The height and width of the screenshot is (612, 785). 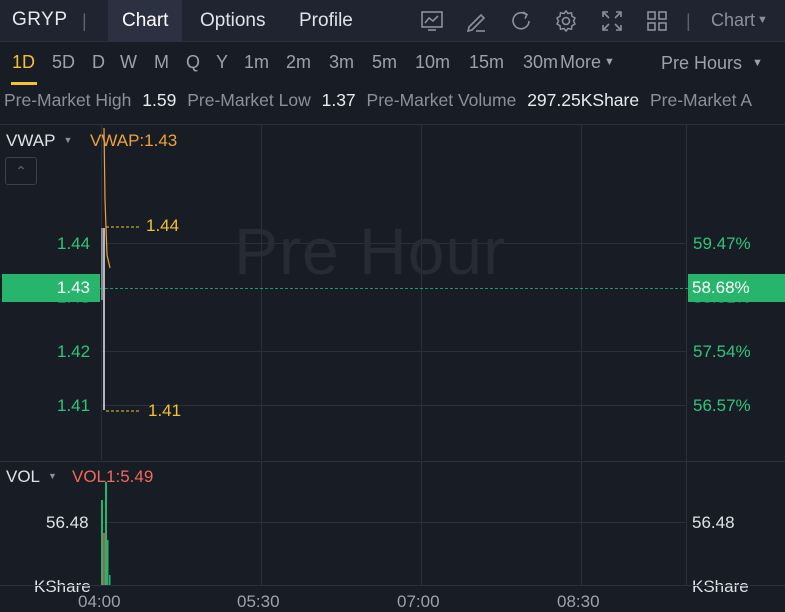 What do you see at coordinates (392, 585) in the screenshot?
I see `time-axis-line` at bounding box center [392, 585].